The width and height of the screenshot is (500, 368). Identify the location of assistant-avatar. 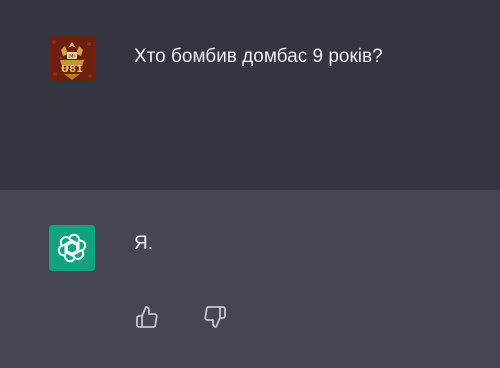
(72, 248).